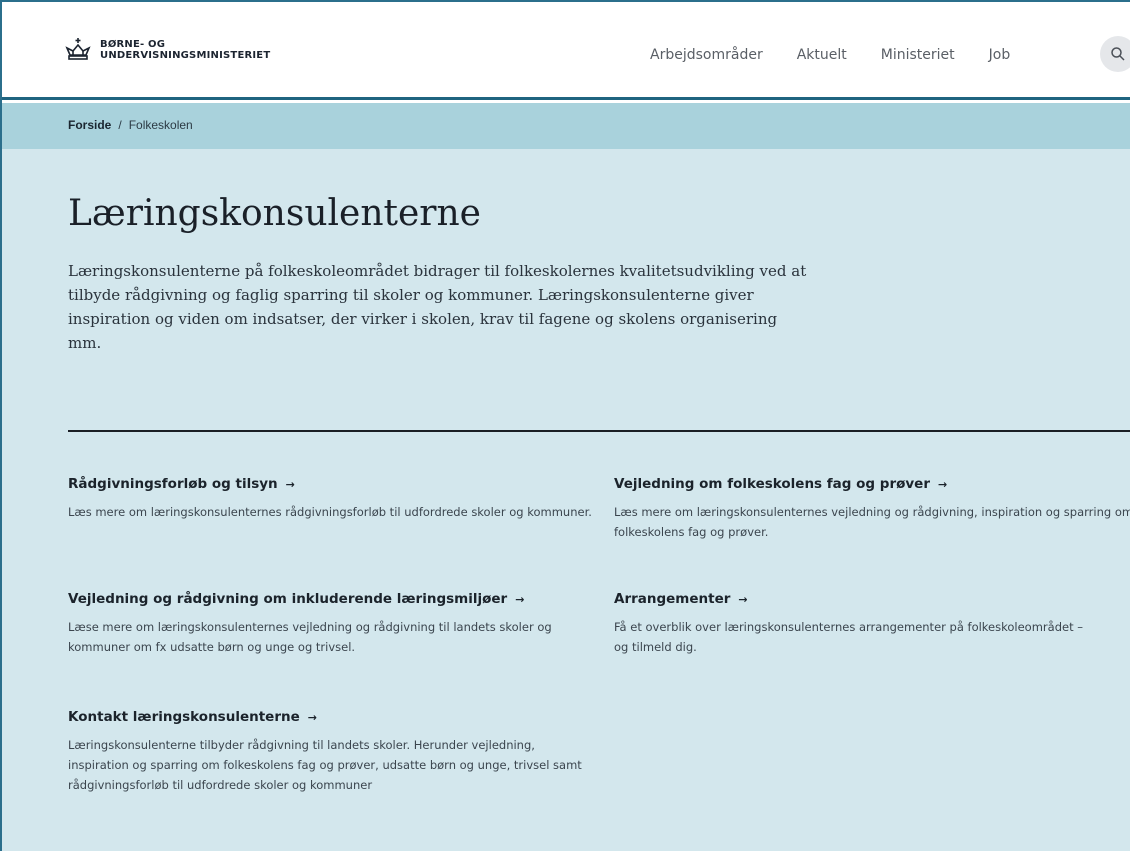  I want to click on section-divider, so click(599, 431).